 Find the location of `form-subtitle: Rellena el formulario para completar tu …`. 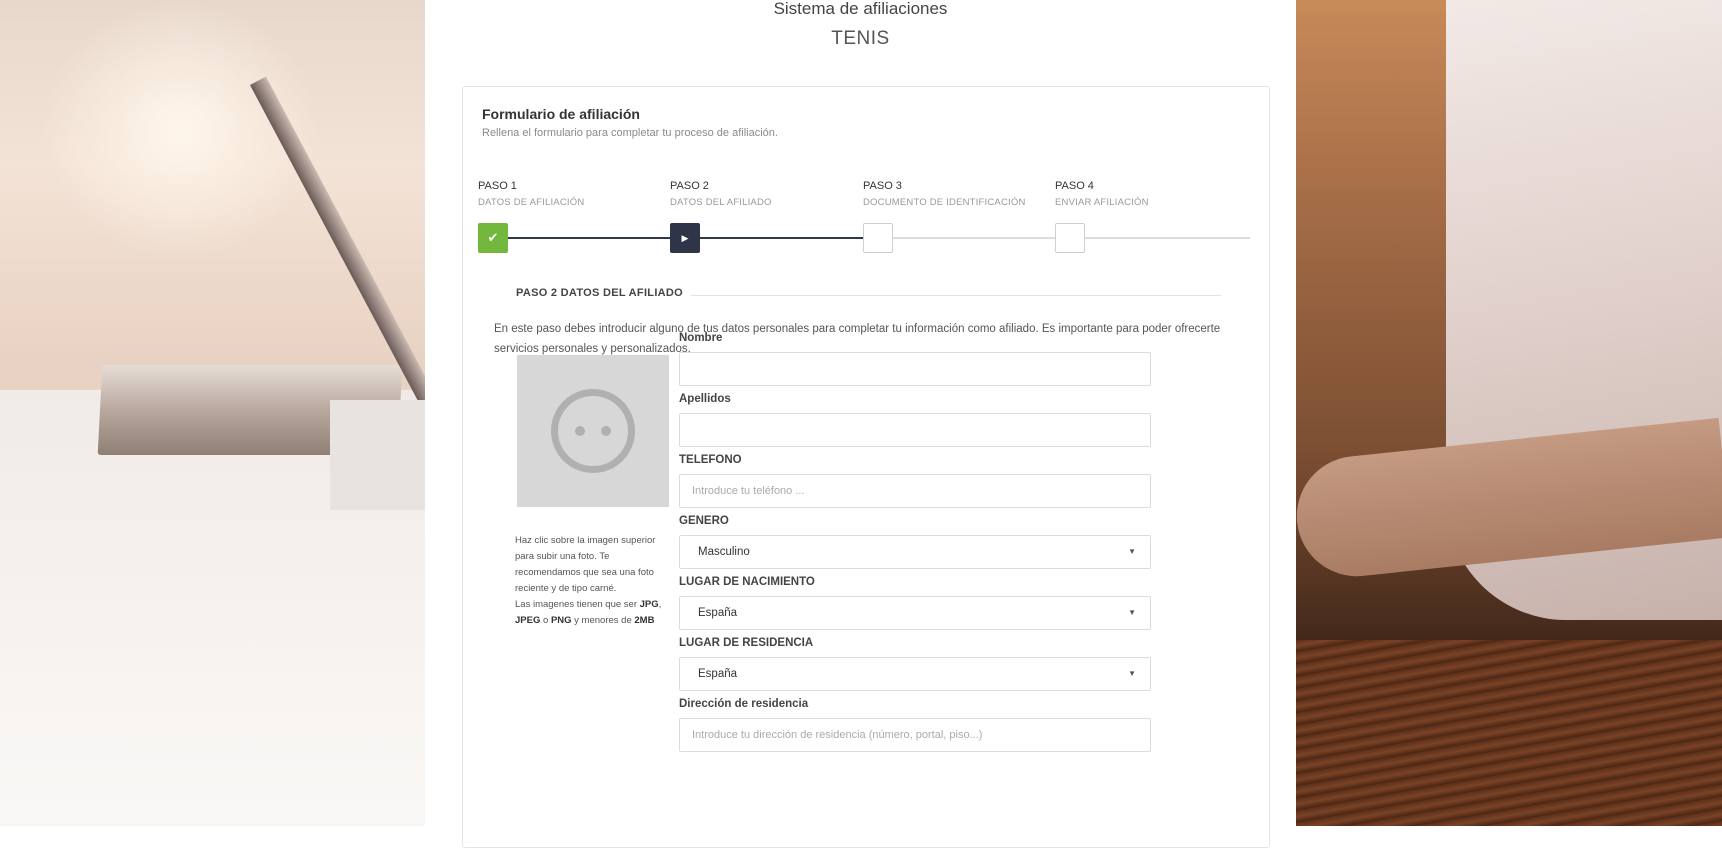

form-subtitle: Rellena el formulario para completar tu … is located at coordinates (630, 133).